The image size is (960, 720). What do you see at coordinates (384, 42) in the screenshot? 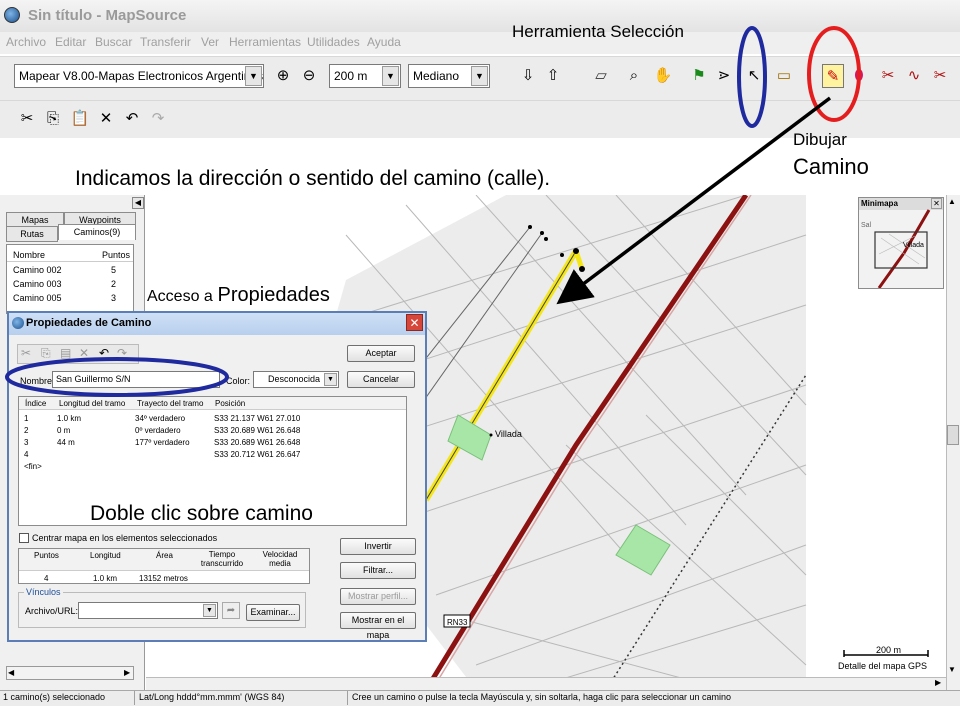
I see `menu-ayuda: Ayuda` at bounding box center [384, 42].